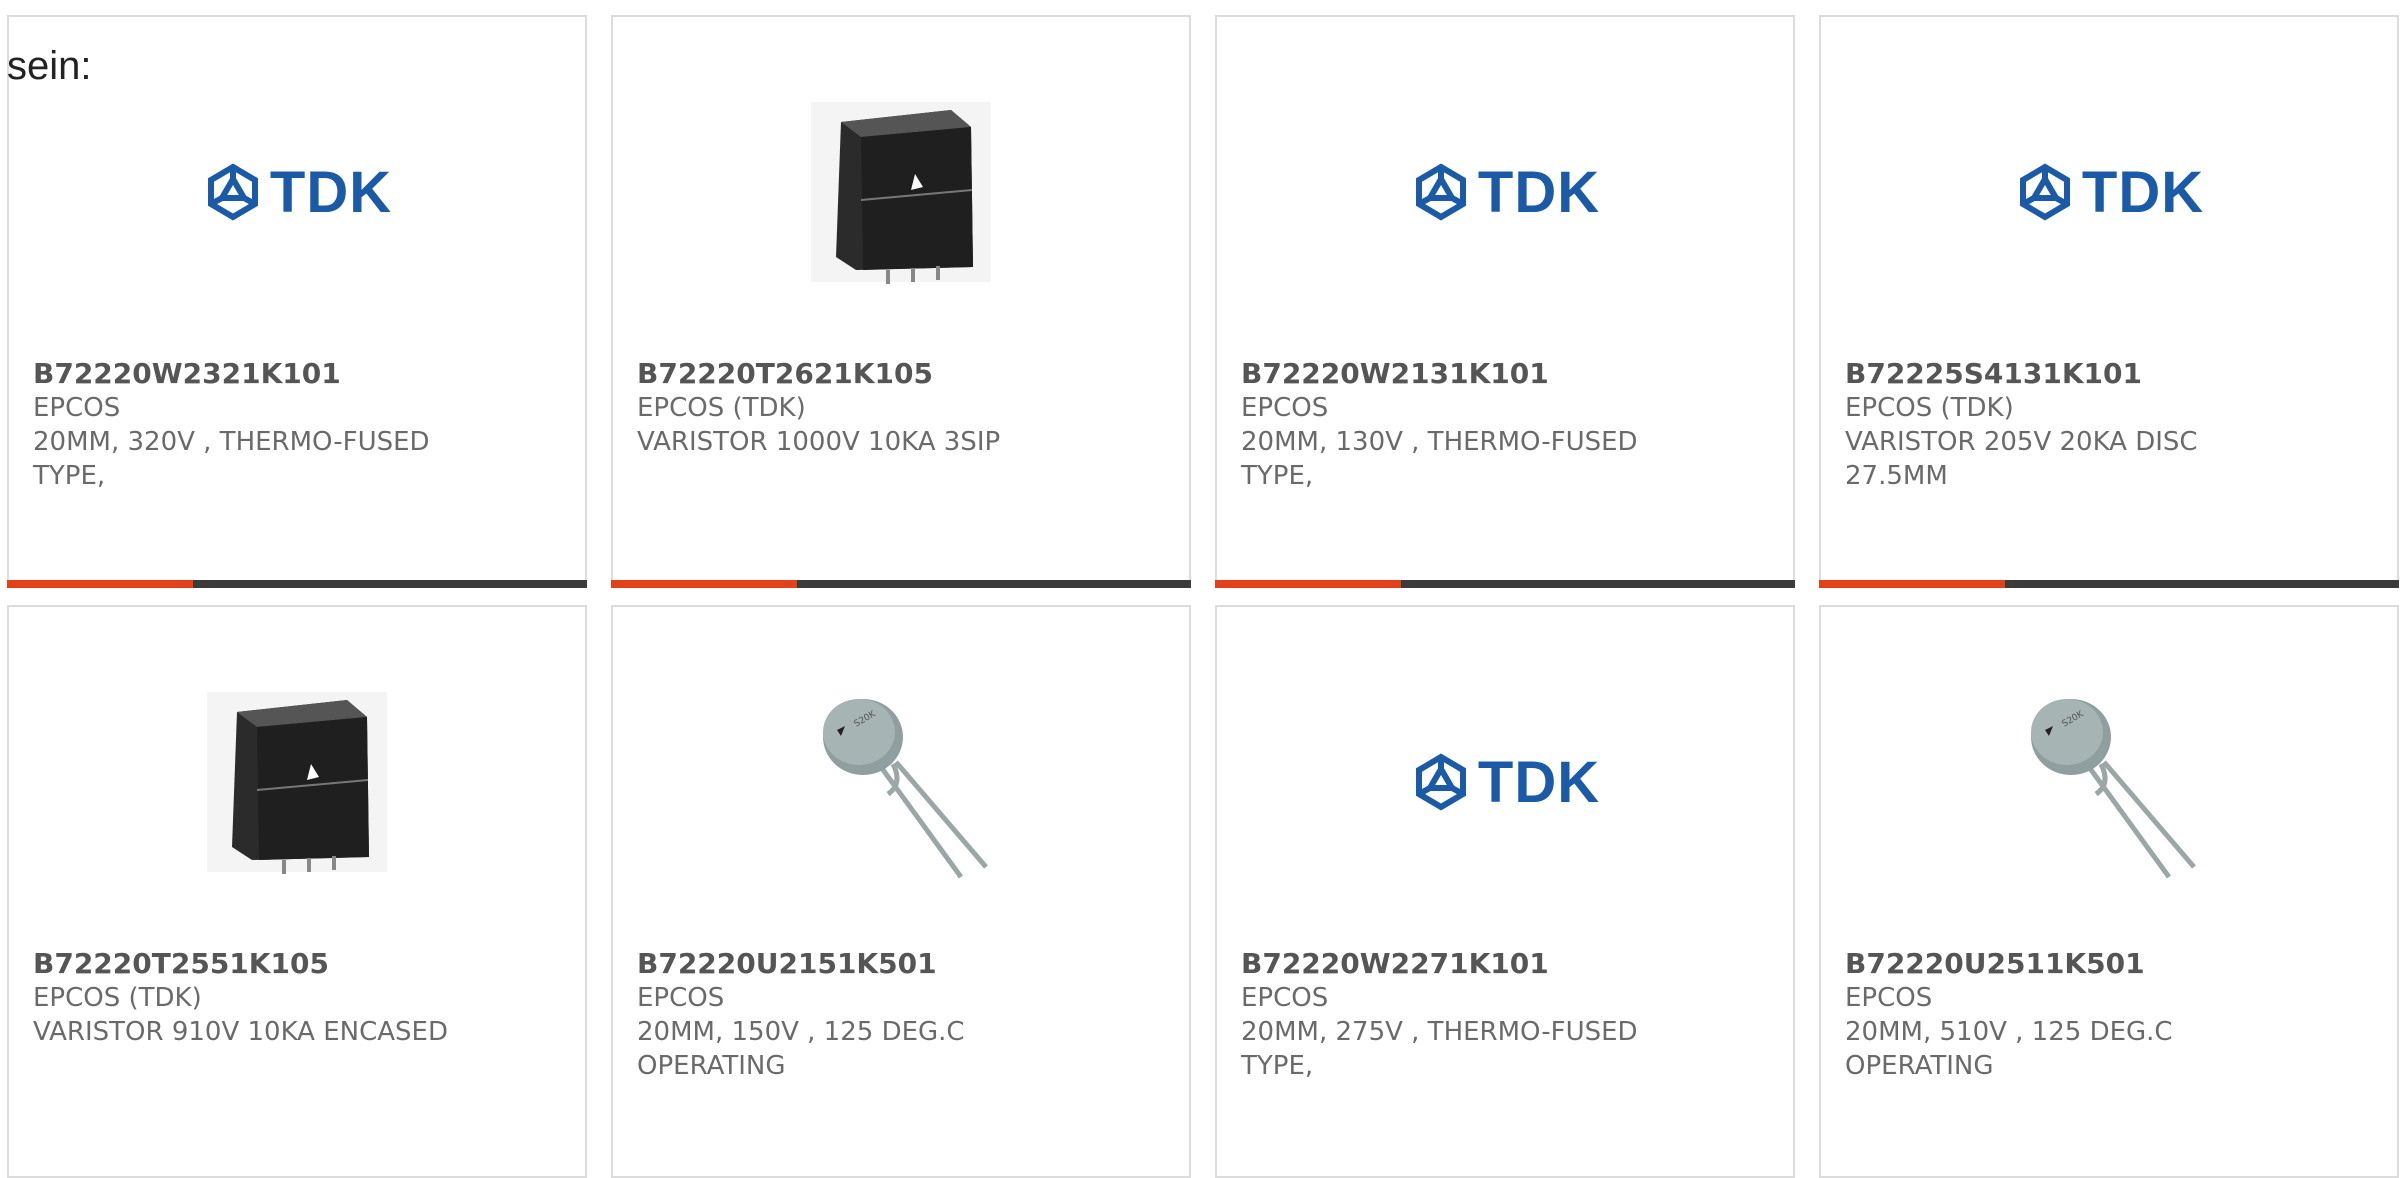 This screenshot has height=1178, width=2400. I want to click on part-number: B72220T2621K105, so click(901, 374).